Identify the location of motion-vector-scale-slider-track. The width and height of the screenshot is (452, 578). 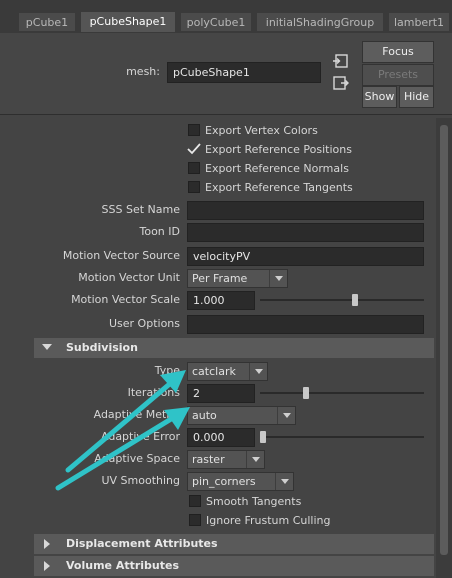
(342, 300).